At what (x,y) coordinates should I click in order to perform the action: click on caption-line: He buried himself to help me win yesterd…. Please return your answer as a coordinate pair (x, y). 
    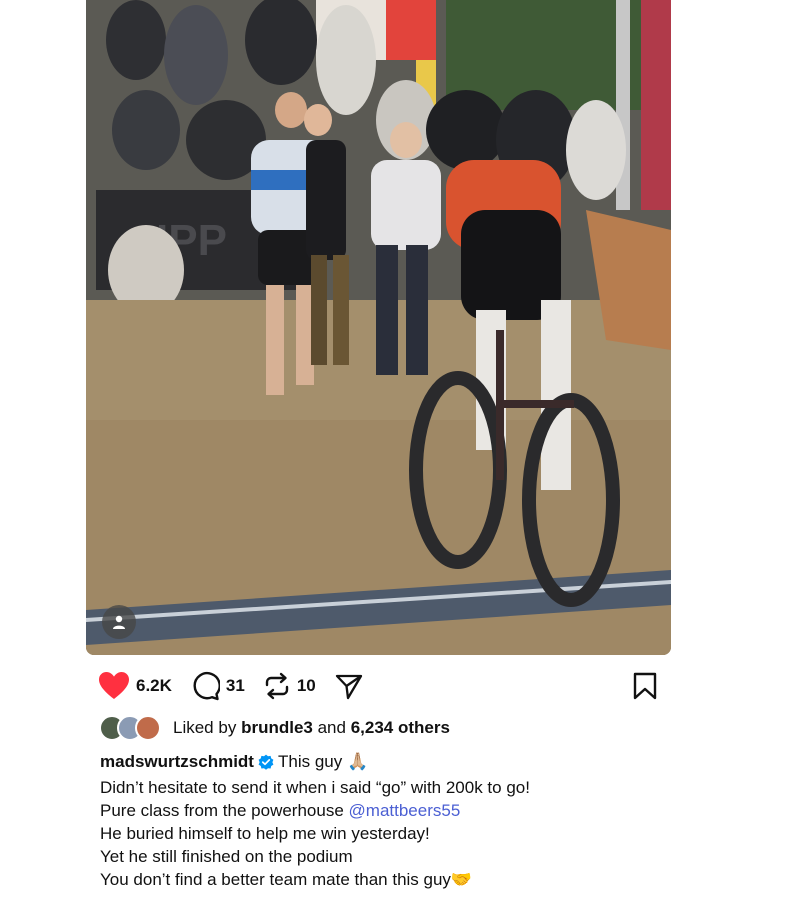
    Looking at the image, I should click on (265, 833).